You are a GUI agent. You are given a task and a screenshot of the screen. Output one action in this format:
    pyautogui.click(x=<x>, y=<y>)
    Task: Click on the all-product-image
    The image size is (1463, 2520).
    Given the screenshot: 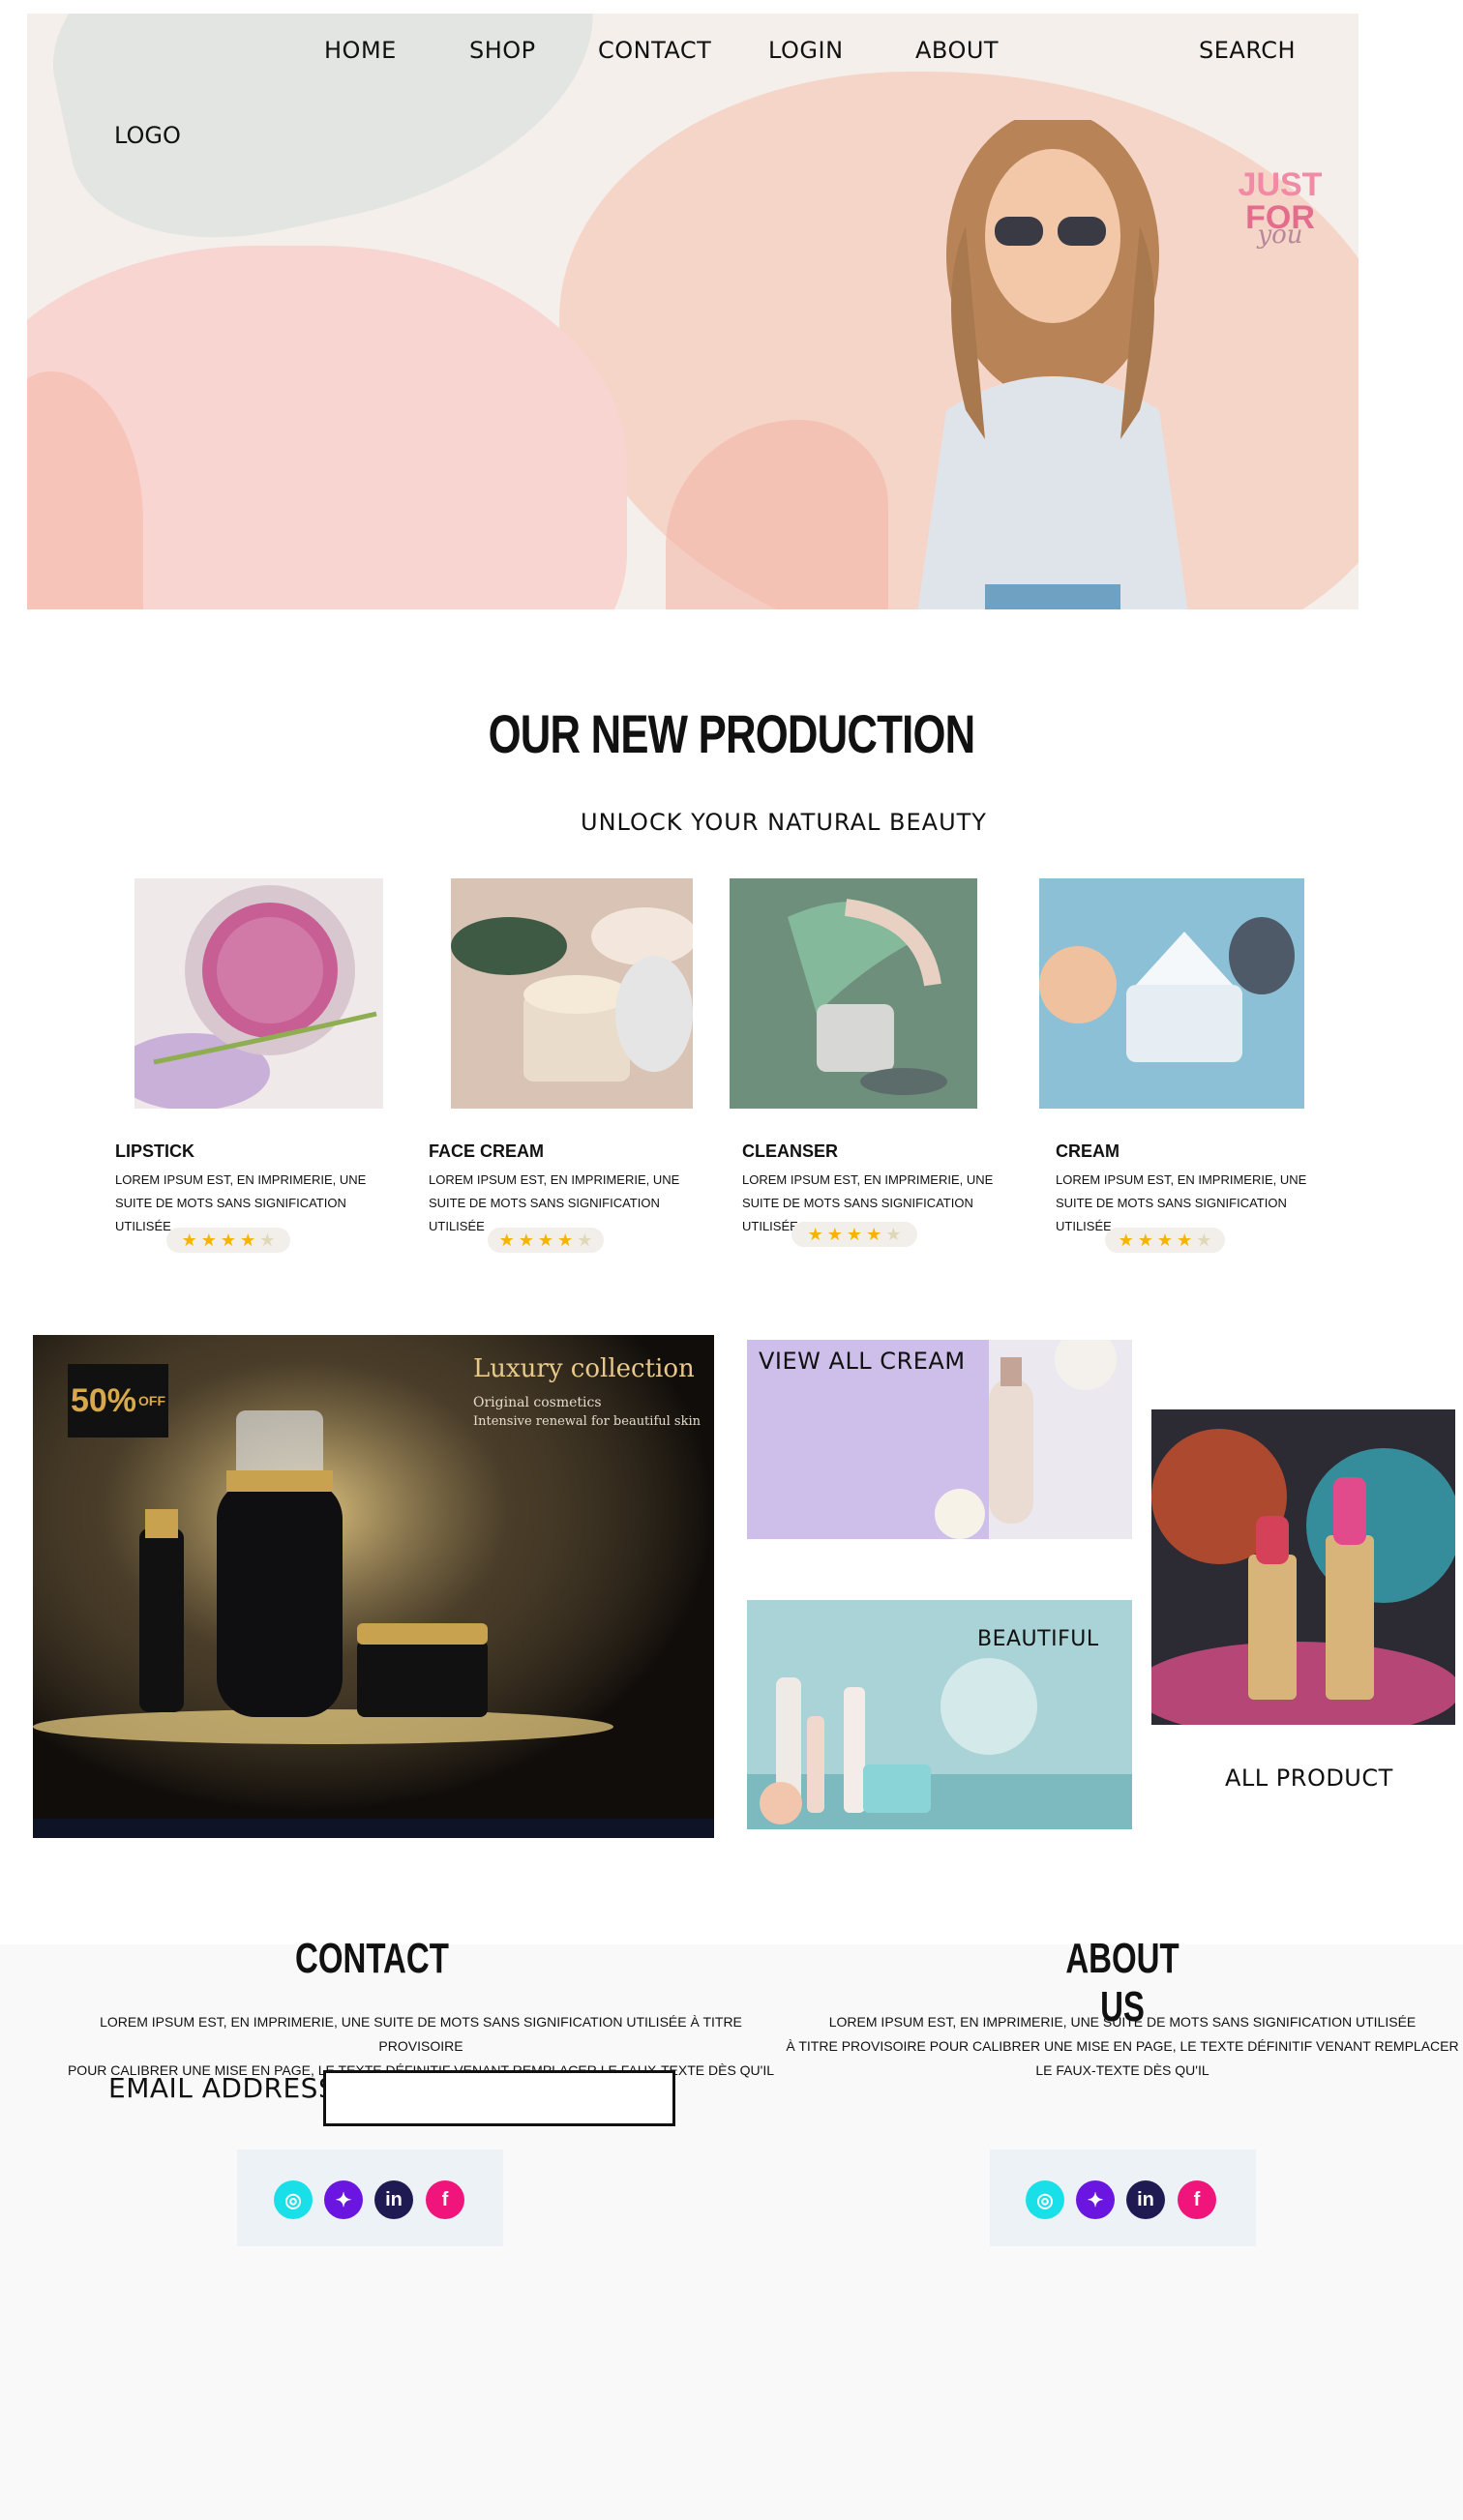 What is the action you would take?
    pyautogui.click(x=1303, y=1567)
    